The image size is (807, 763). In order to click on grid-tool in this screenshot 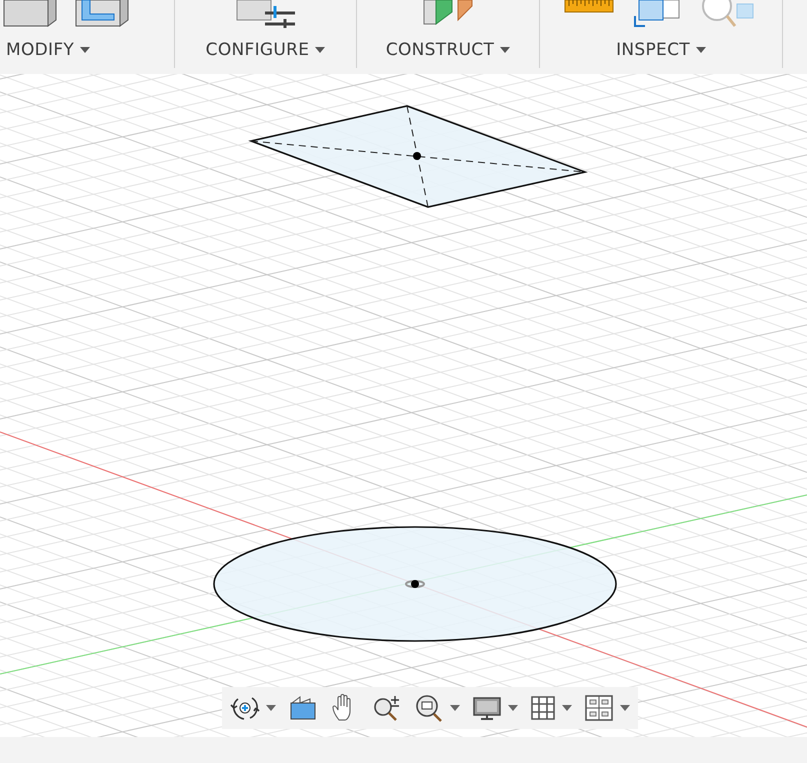, I will do `click(551, 708)`.